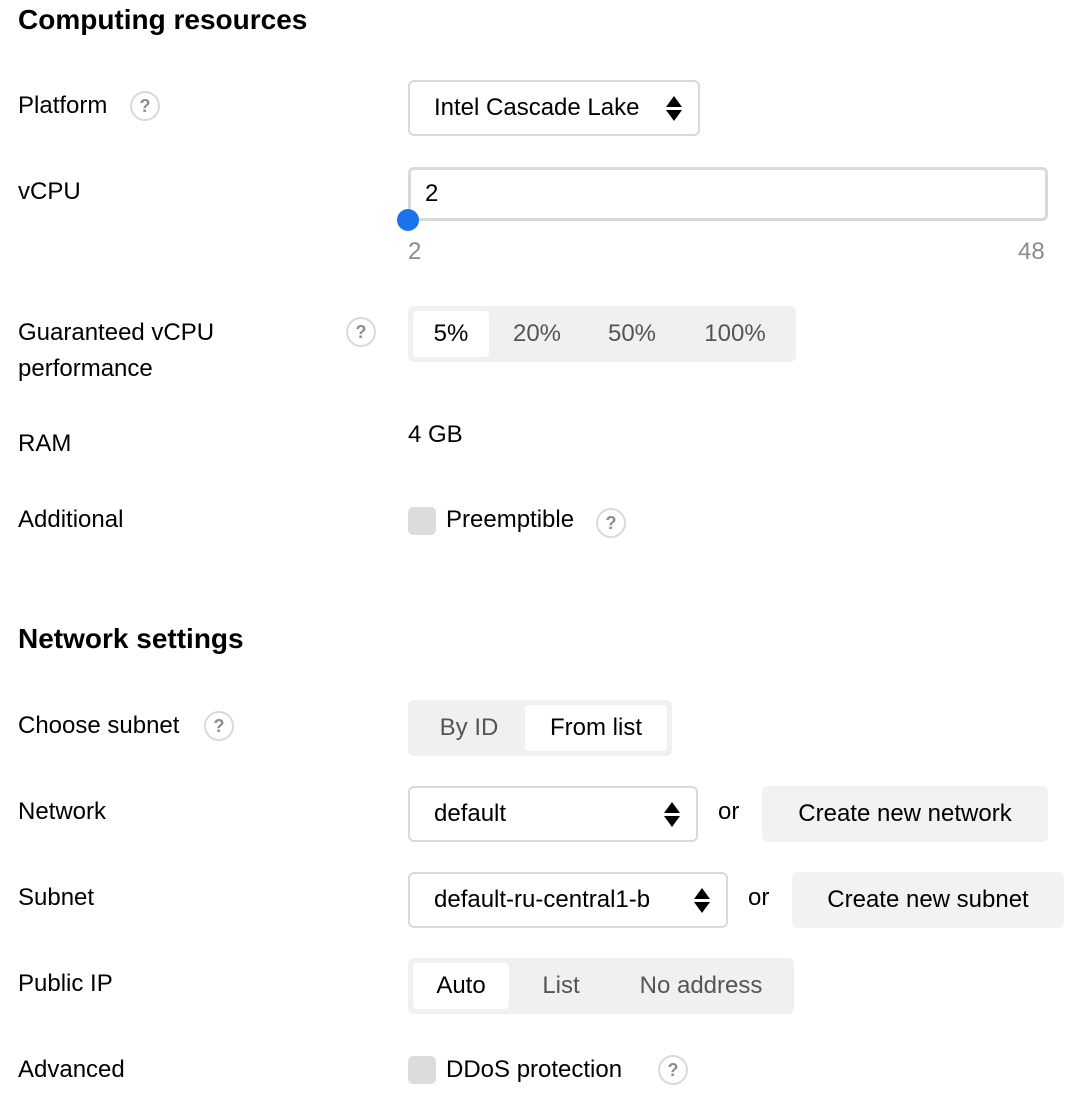  What do you see at coordinates (611, 523) in the screenshot?
I see `preemptible-help-icon: ?` at bounding box center [611, 523].